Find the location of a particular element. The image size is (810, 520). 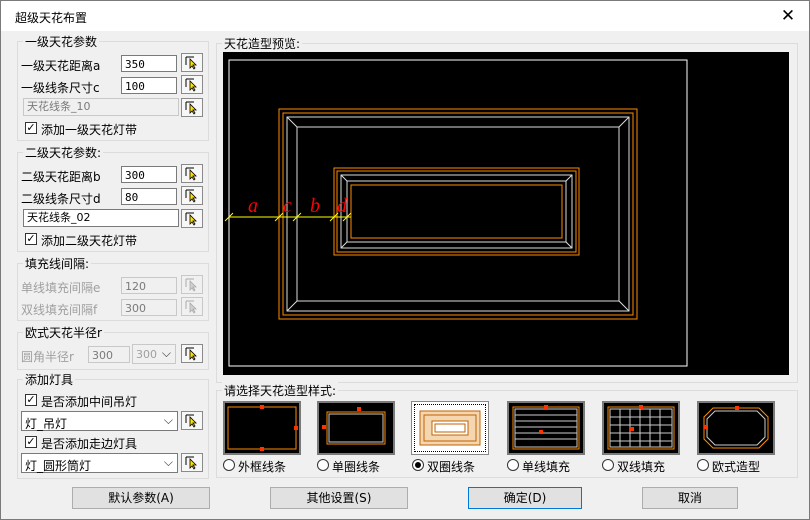

style-thumb-single-ring is located at coordinates (356, 428).